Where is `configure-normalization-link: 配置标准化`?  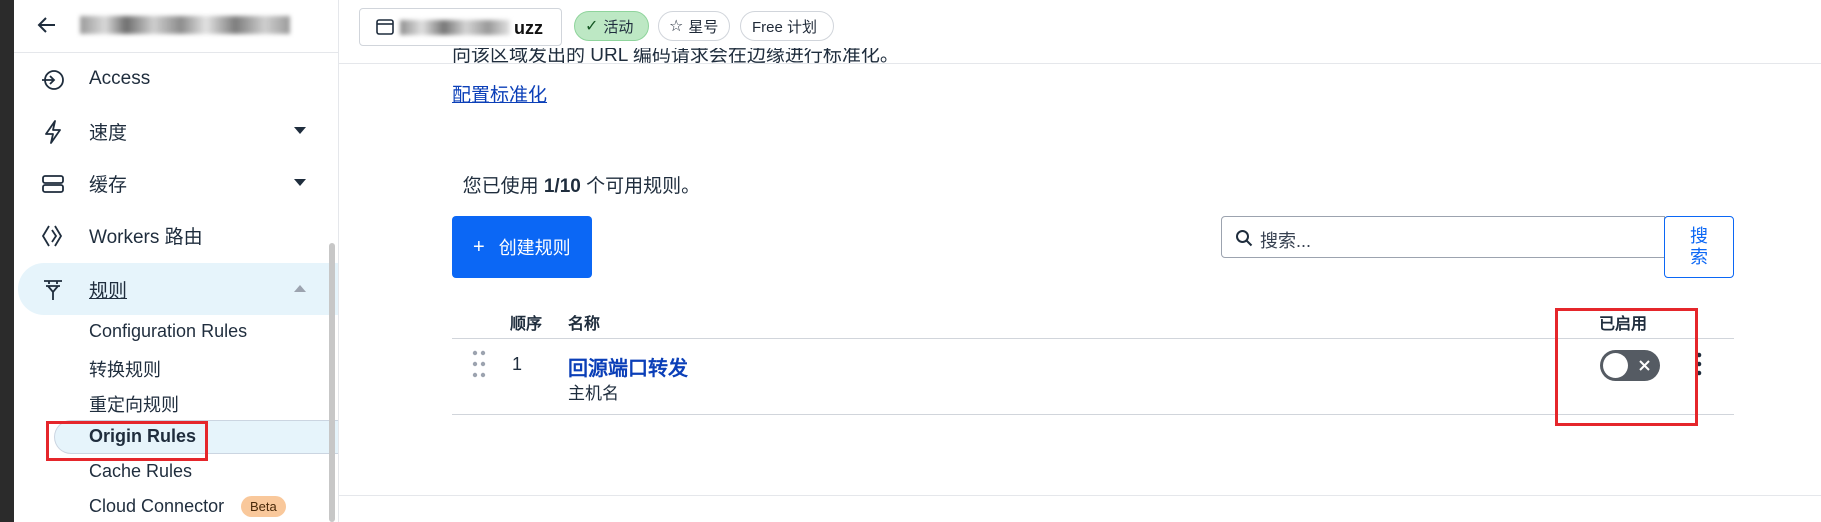 configure-normalization-link: 配置标准化 is located at coordinates (499, 93).